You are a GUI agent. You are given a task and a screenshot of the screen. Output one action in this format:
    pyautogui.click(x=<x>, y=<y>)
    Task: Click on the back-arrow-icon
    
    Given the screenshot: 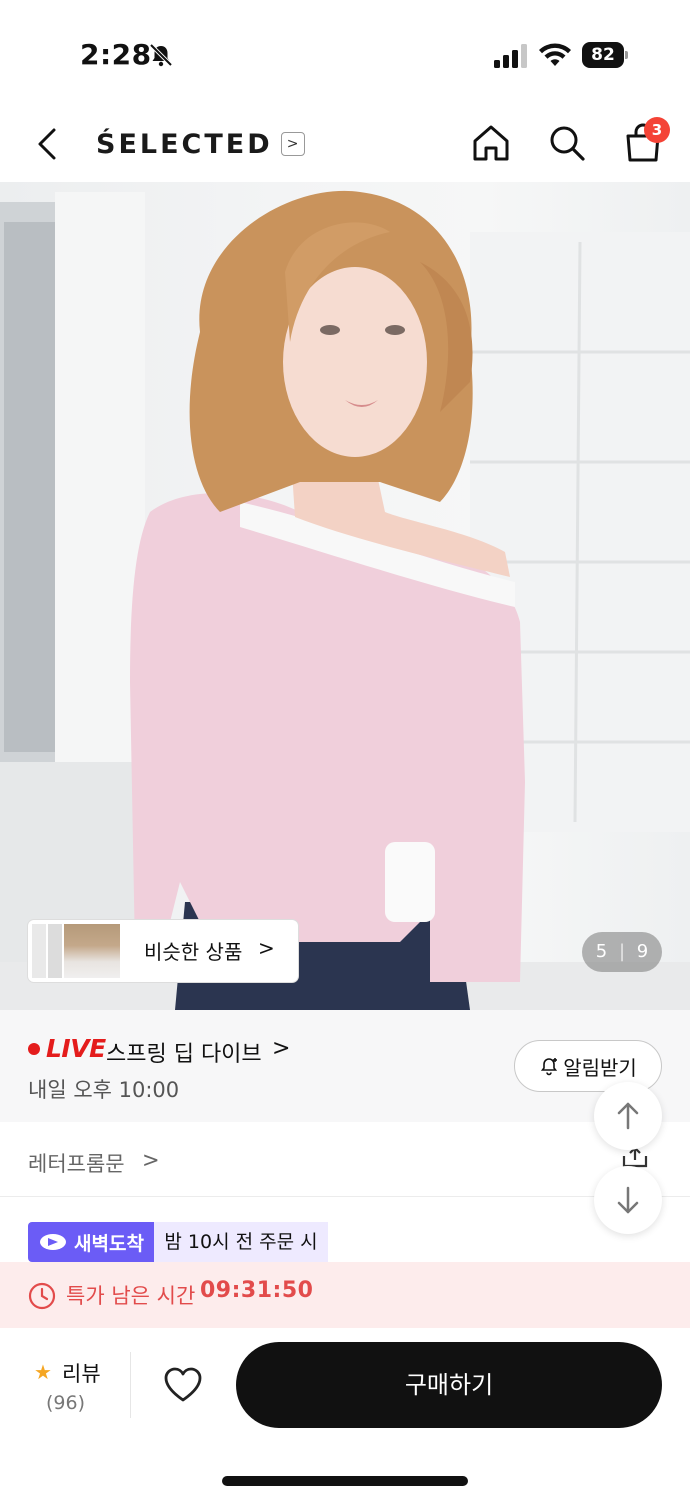 What is the action you would take?
    pyautogui.click(x=48, y=144)
    